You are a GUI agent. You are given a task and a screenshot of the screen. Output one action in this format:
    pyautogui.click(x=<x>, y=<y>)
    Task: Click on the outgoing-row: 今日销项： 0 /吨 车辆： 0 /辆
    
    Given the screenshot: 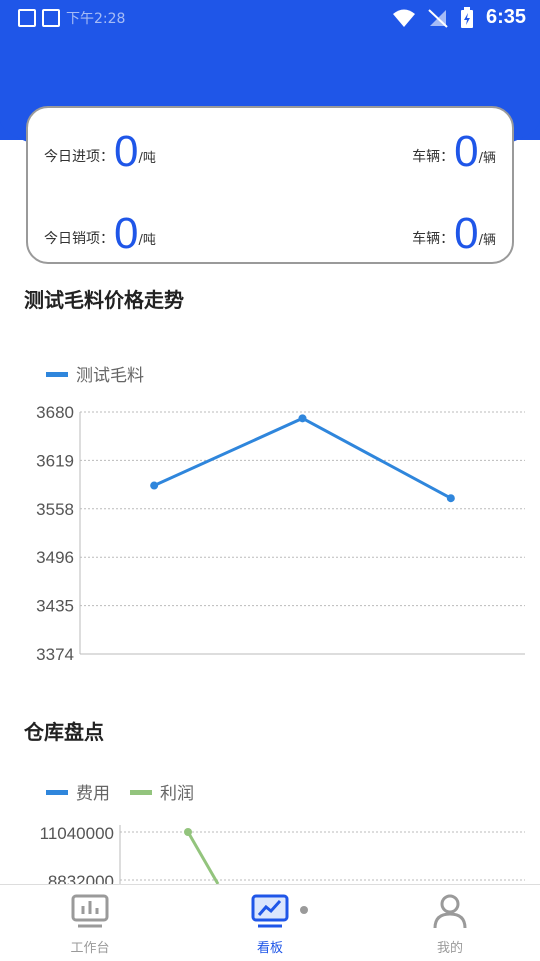 What is the action you would take?
    pyautogui.click(x=270, y=237)
    